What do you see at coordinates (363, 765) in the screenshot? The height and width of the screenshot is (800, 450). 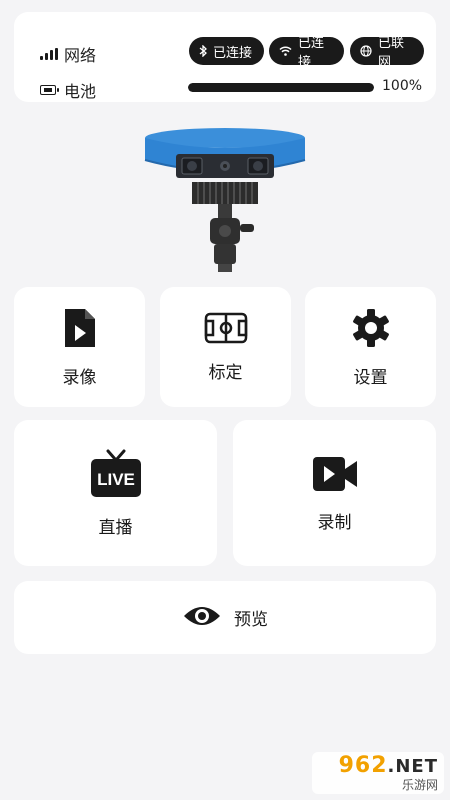 I see `watermark-number: 962` at bounding box center [363, 765].